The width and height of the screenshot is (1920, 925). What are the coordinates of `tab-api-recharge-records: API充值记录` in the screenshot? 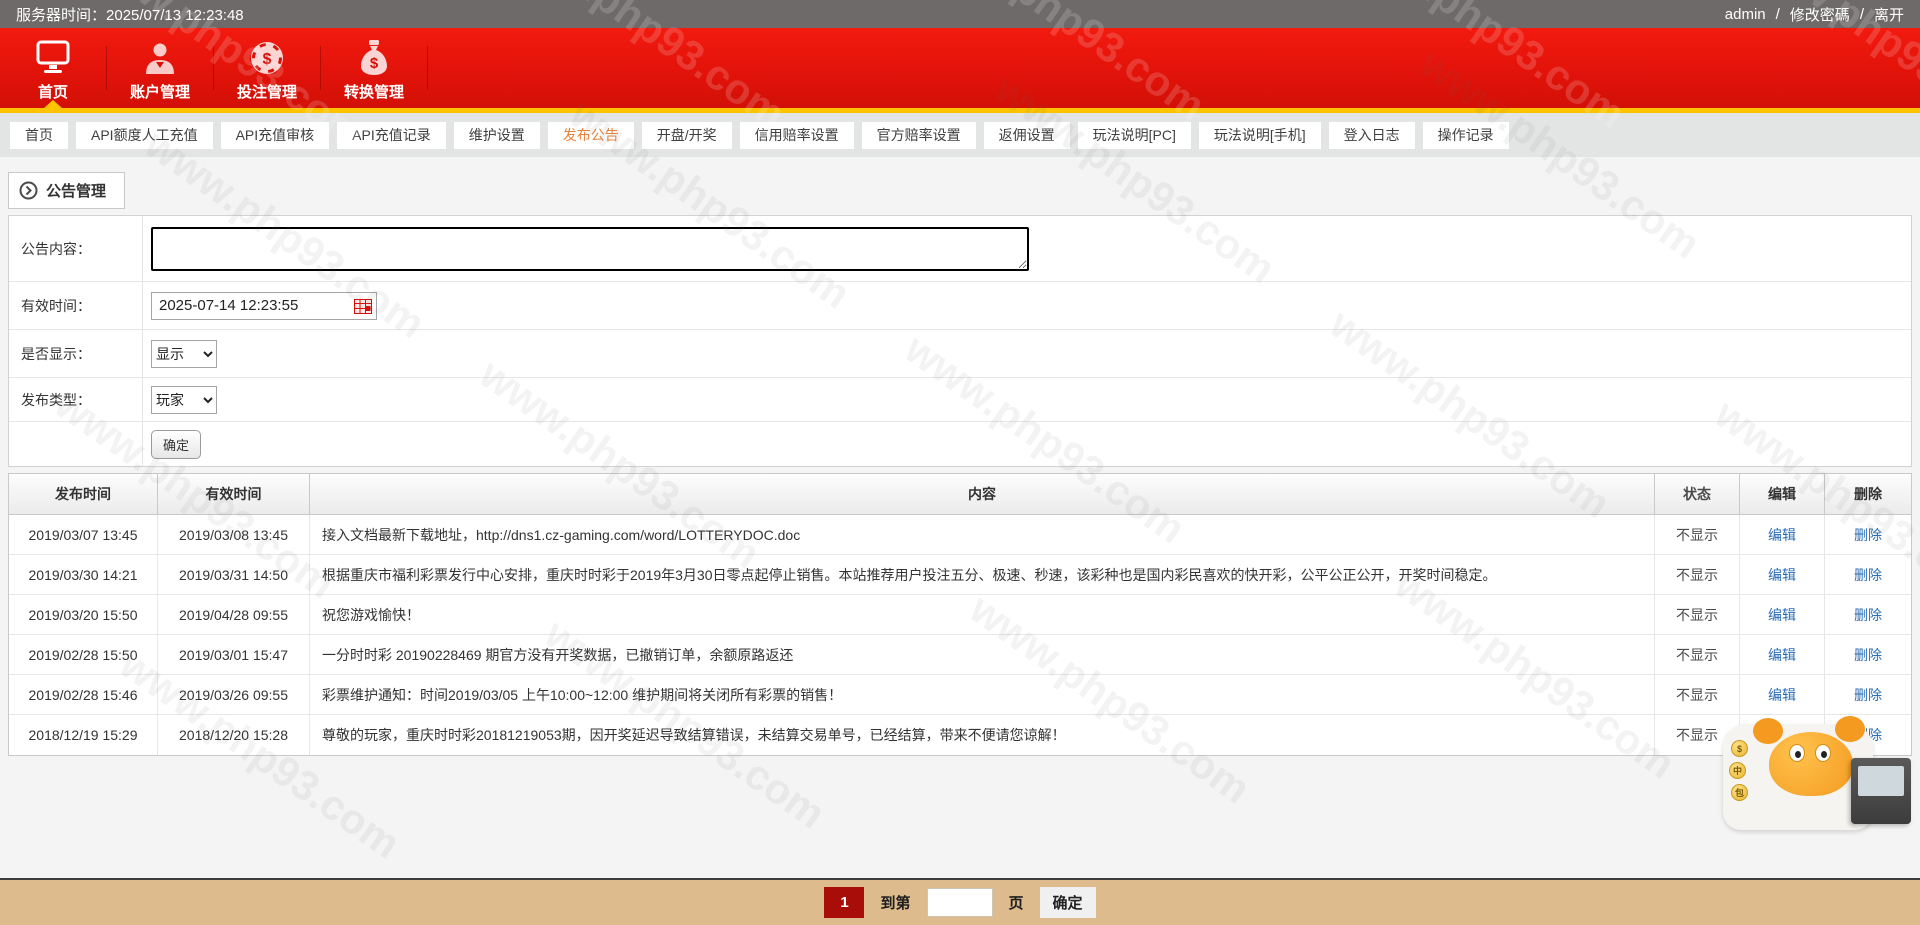 It's located at (391, 135).